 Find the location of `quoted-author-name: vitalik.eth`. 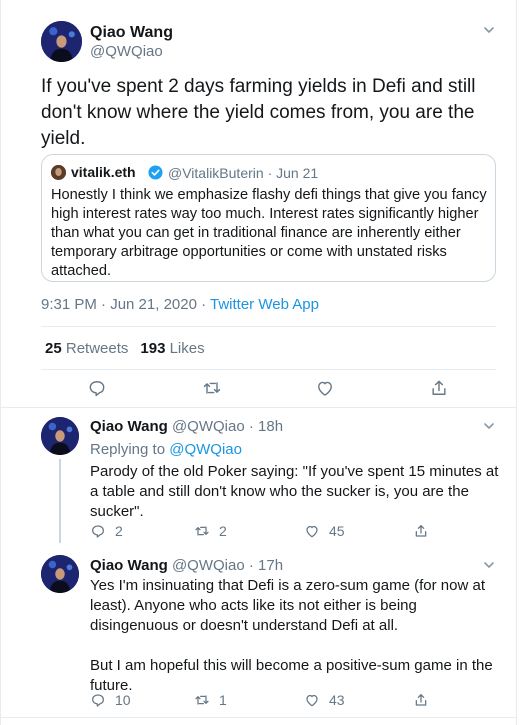

quoted-author-name: vitalik.eth is located at coordinates (103, 172).